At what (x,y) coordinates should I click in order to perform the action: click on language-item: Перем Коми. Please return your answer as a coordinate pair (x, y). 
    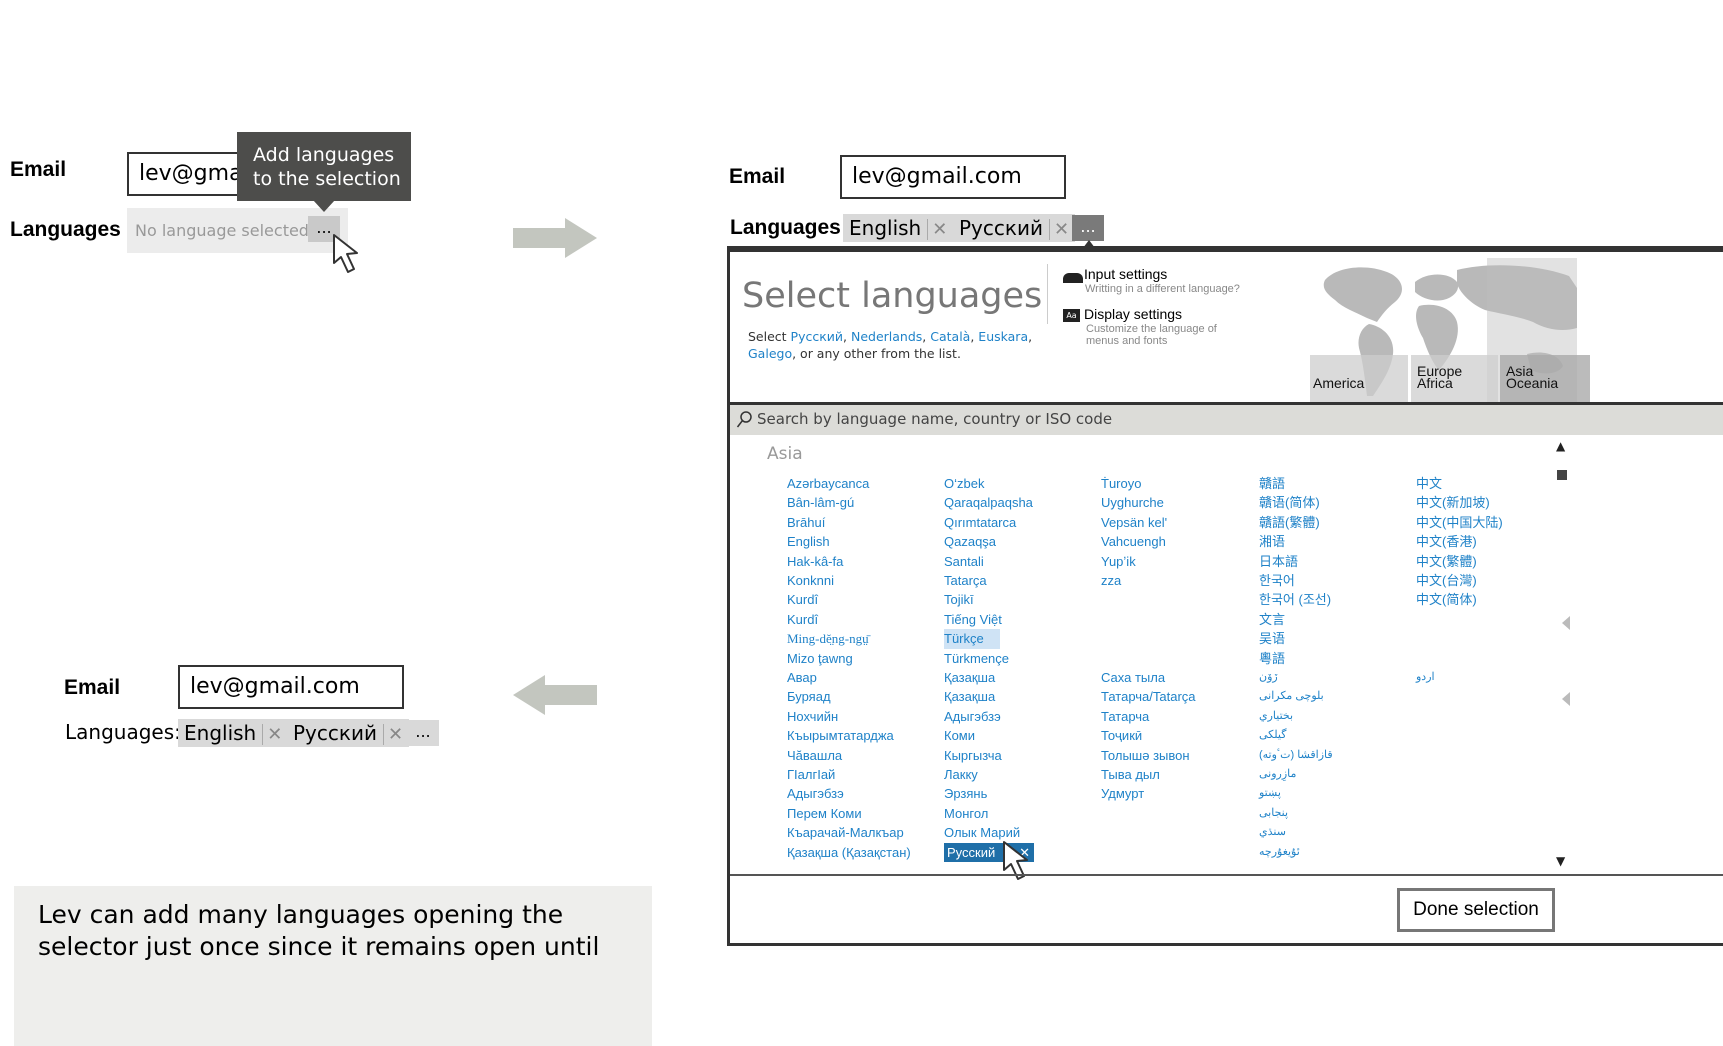
    Looking at the image, I should click on (849, 813).